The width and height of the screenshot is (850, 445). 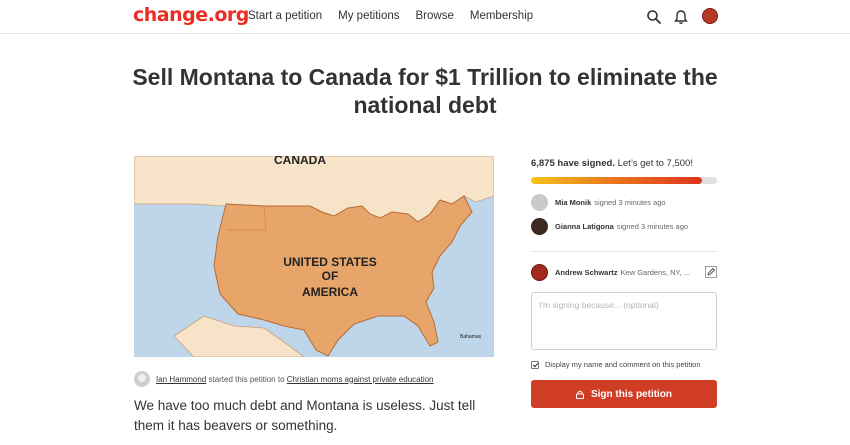 I want to click on logo: change.org, so click(x=191, y=15).